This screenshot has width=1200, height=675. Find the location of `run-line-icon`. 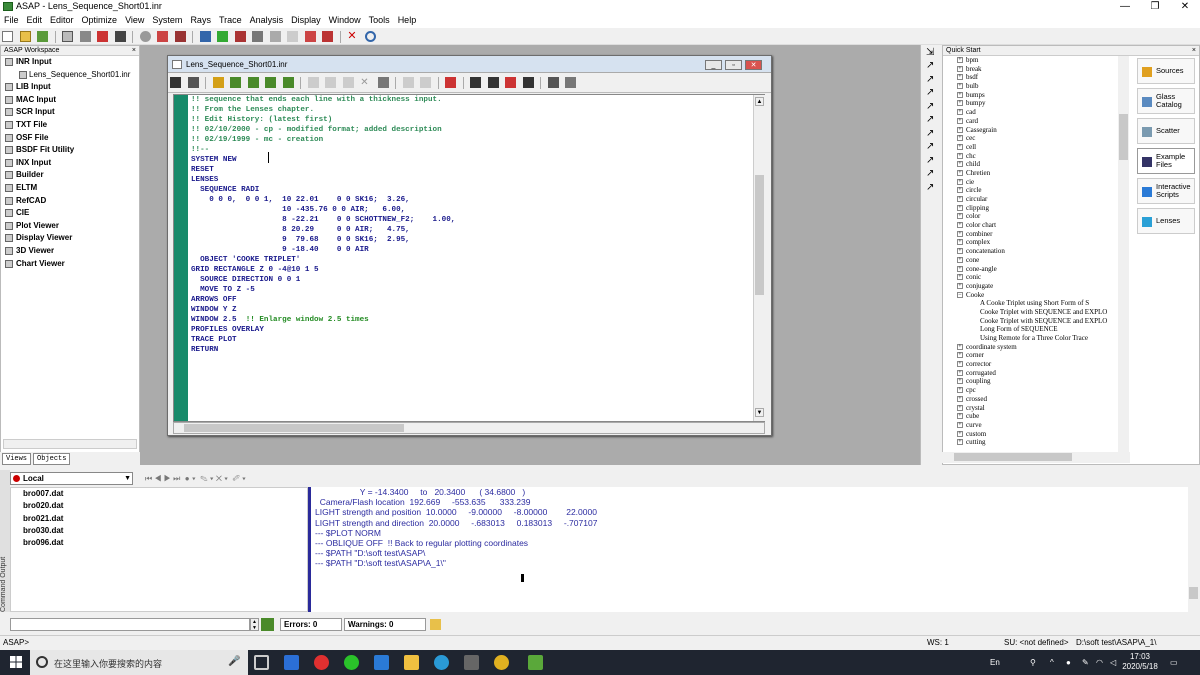

run-line-icon is located at coordinates (288, 82).